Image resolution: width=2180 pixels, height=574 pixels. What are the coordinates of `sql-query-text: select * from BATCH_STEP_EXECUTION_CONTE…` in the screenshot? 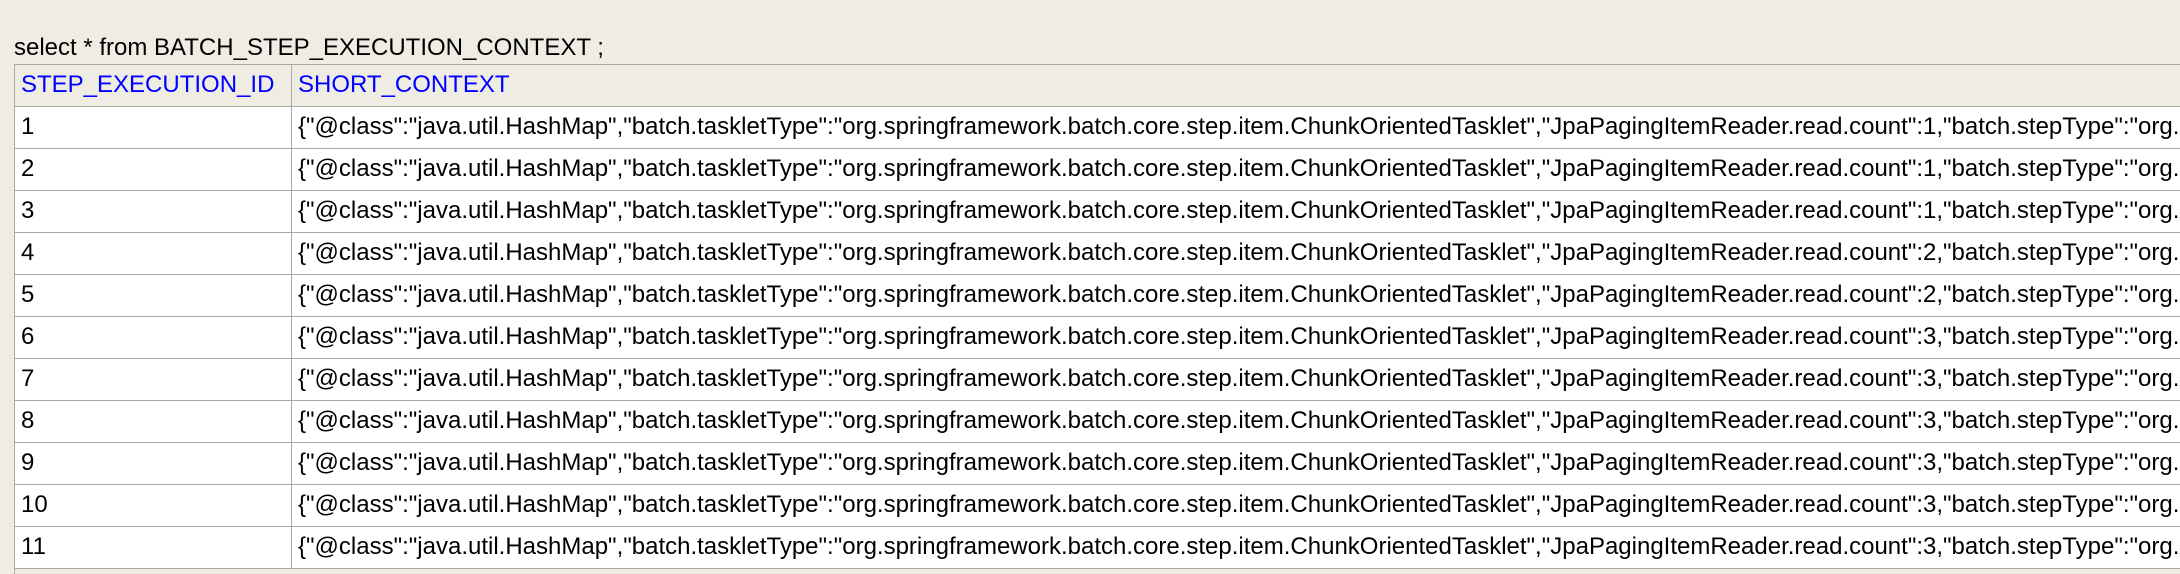 It's located at (309, 47).